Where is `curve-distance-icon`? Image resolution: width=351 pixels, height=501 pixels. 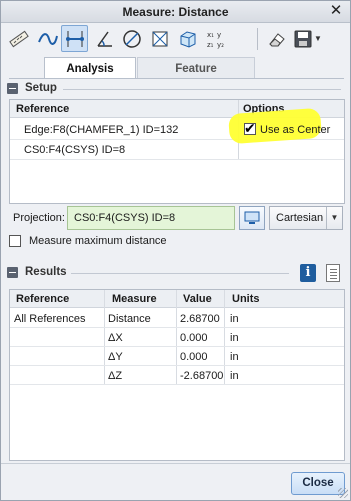
curve-distance-icon is located at coordinates (47, 38).